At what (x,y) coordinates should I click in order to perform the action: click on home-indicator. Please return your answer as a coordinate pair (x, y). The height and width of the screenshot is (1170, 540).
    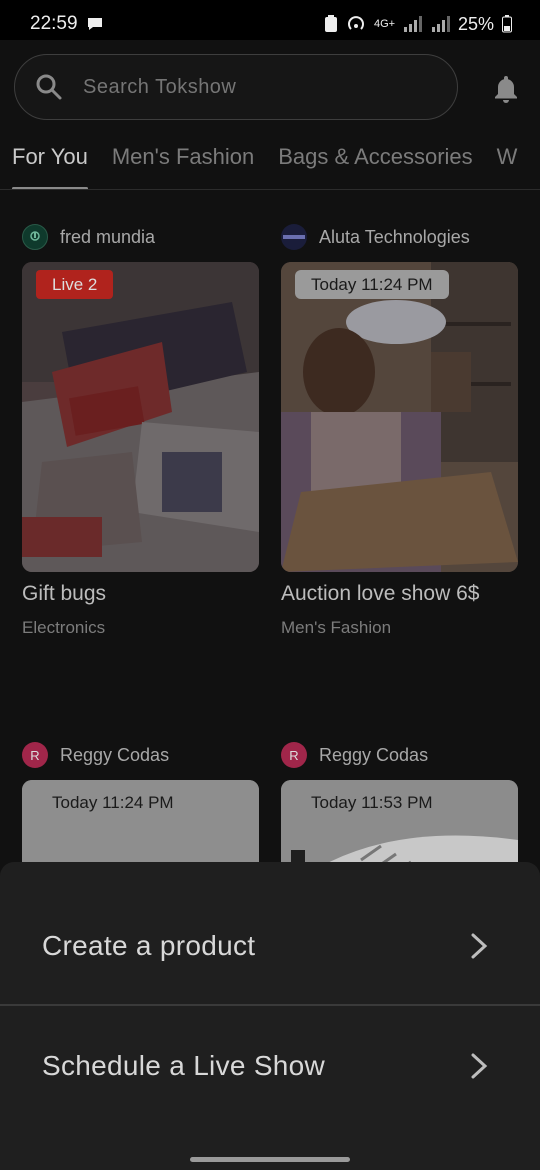
    Looking at the image, I should click on (270, 1159).